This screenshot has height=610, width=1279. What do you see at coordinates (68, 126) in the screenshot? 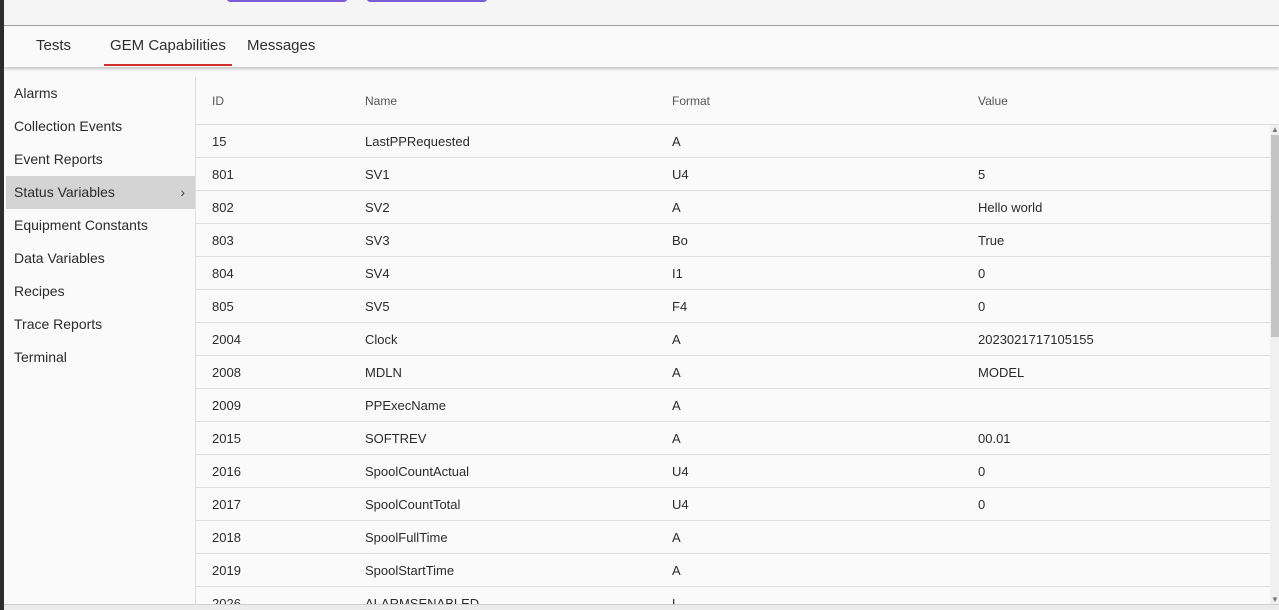
I see `sidebar-item-label: Collection Events` at bounding box center [68, 126].